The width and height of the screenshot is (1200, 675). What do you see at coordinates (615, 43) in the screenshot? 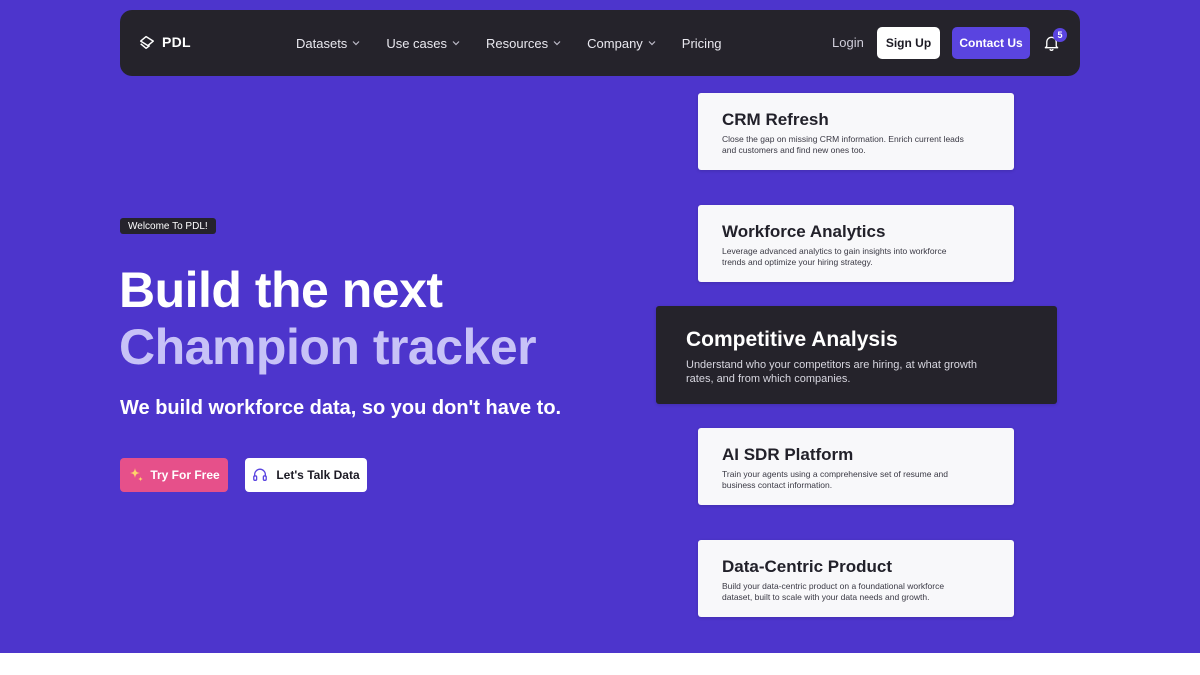
I see `nav-company-label: Company` at bounding box center [615, 43].